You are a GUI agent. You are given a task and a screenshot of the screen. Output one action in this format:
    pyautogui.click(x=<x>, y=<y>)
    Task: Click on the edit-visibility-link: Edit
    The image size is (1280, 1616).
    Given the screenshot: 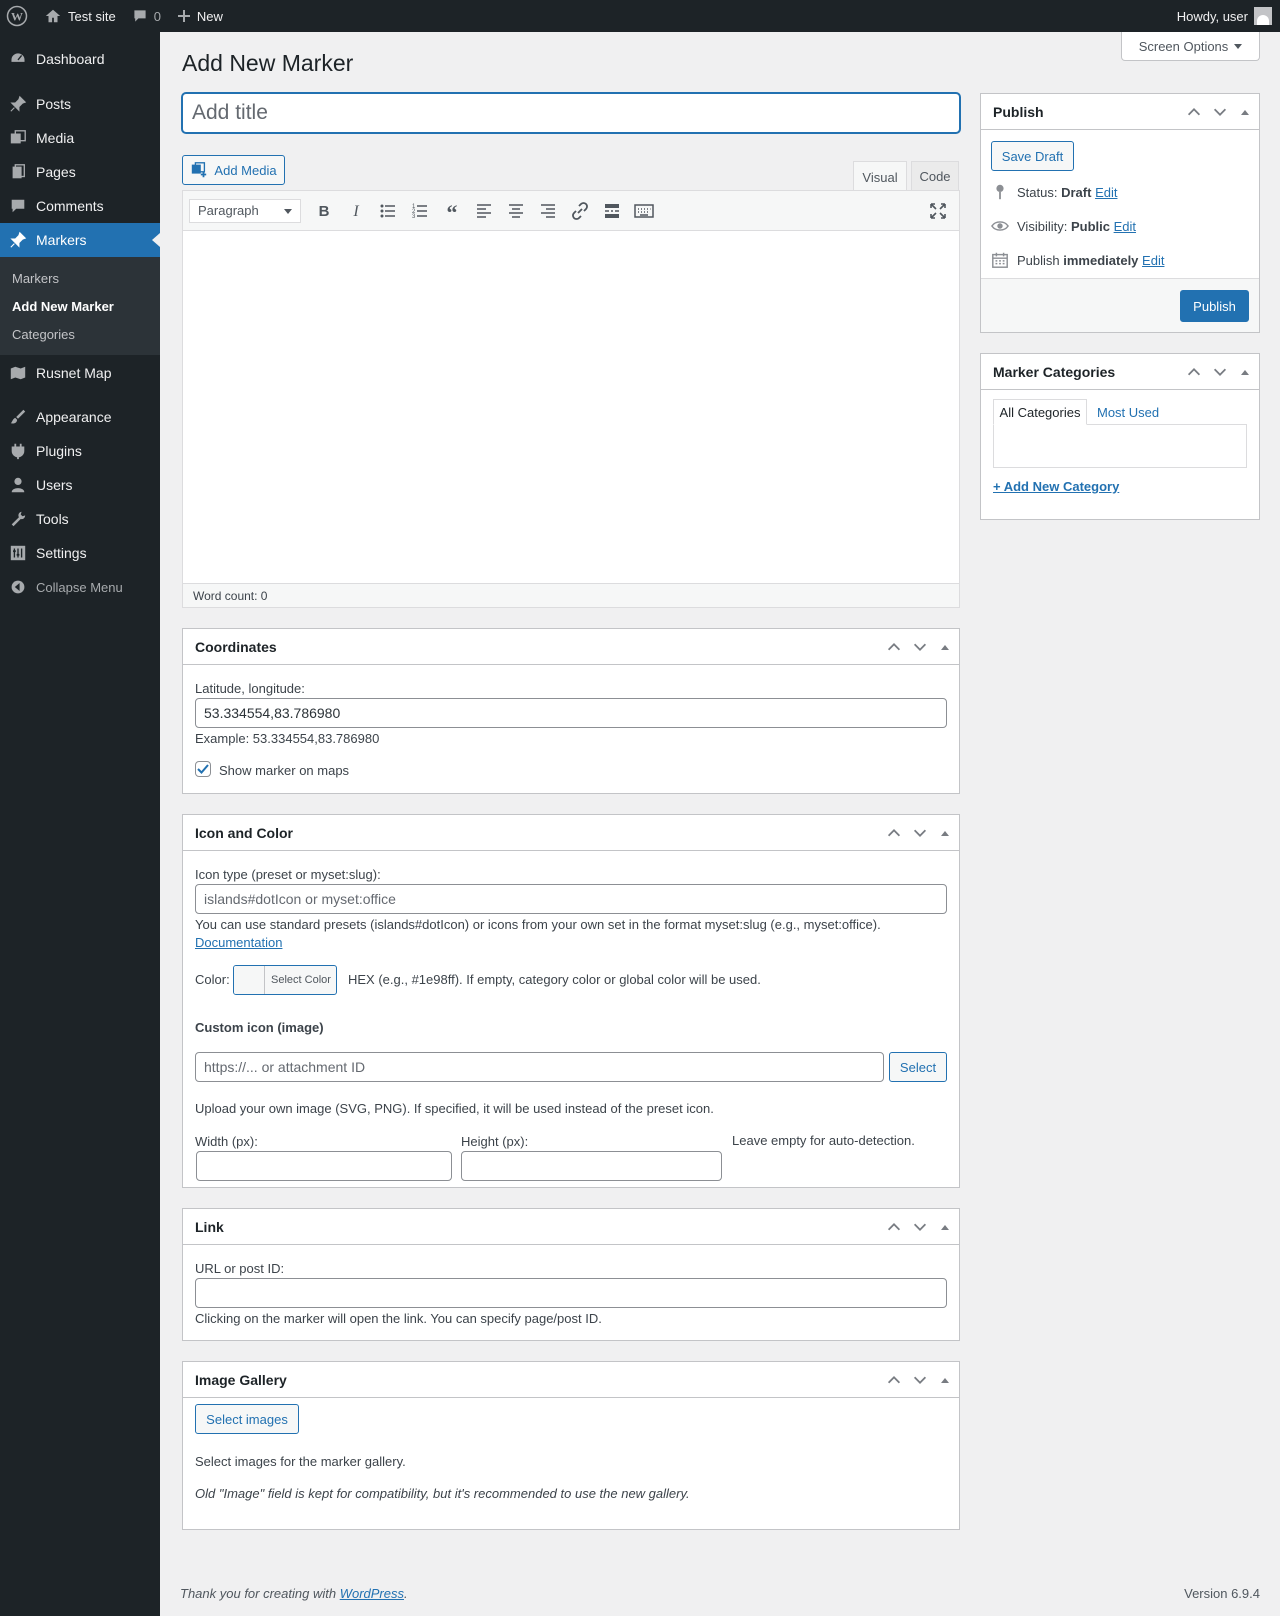 What is the action you would take?
    pyautogui.click(x=1125, y=226)
    